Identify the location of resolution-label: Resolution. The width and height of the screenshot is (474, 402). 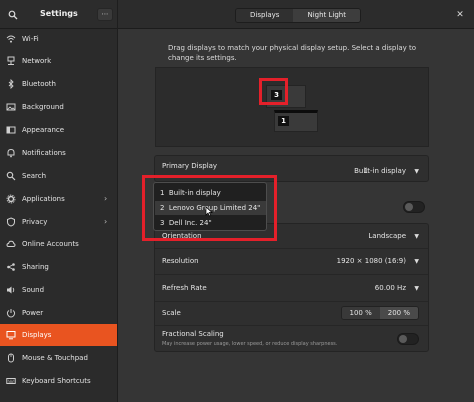
(180, 261).